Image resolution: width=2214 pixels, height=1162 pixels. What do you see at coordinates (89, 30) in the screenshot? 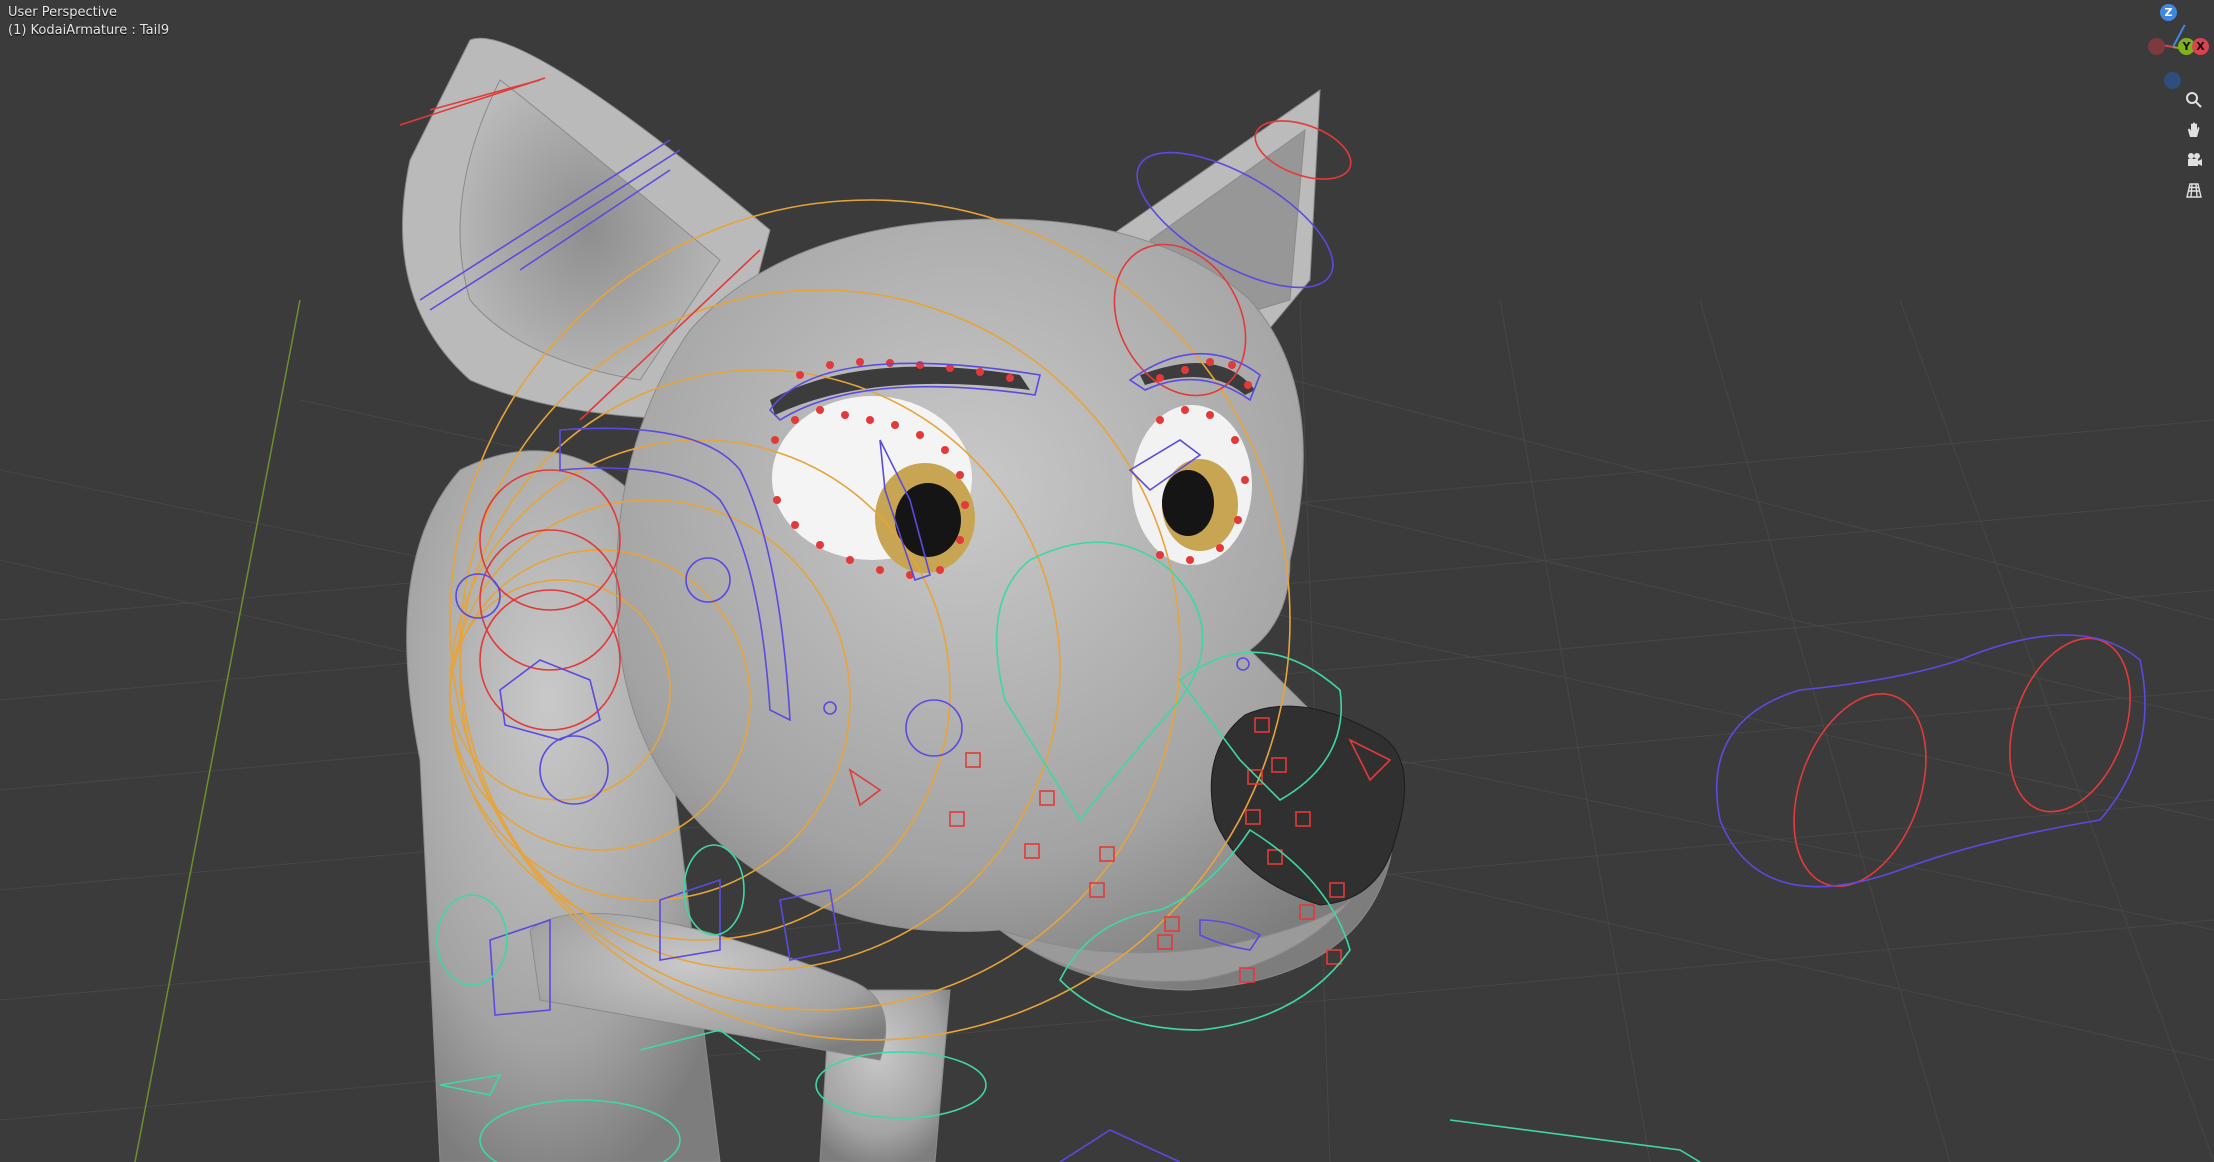
I see `active-object-label: (1) KodaiArmature : Tail9` at bounding box center [89, 30].